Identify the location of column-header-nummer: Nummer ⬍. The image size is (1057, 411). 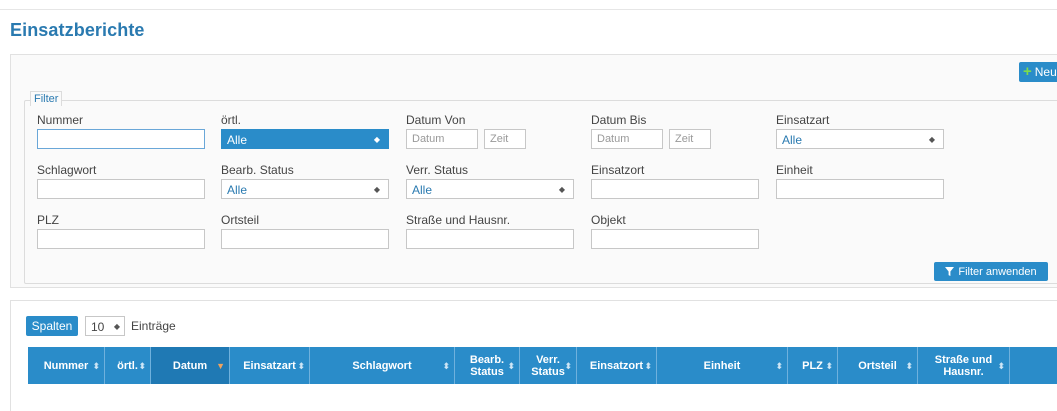
(66, 365).